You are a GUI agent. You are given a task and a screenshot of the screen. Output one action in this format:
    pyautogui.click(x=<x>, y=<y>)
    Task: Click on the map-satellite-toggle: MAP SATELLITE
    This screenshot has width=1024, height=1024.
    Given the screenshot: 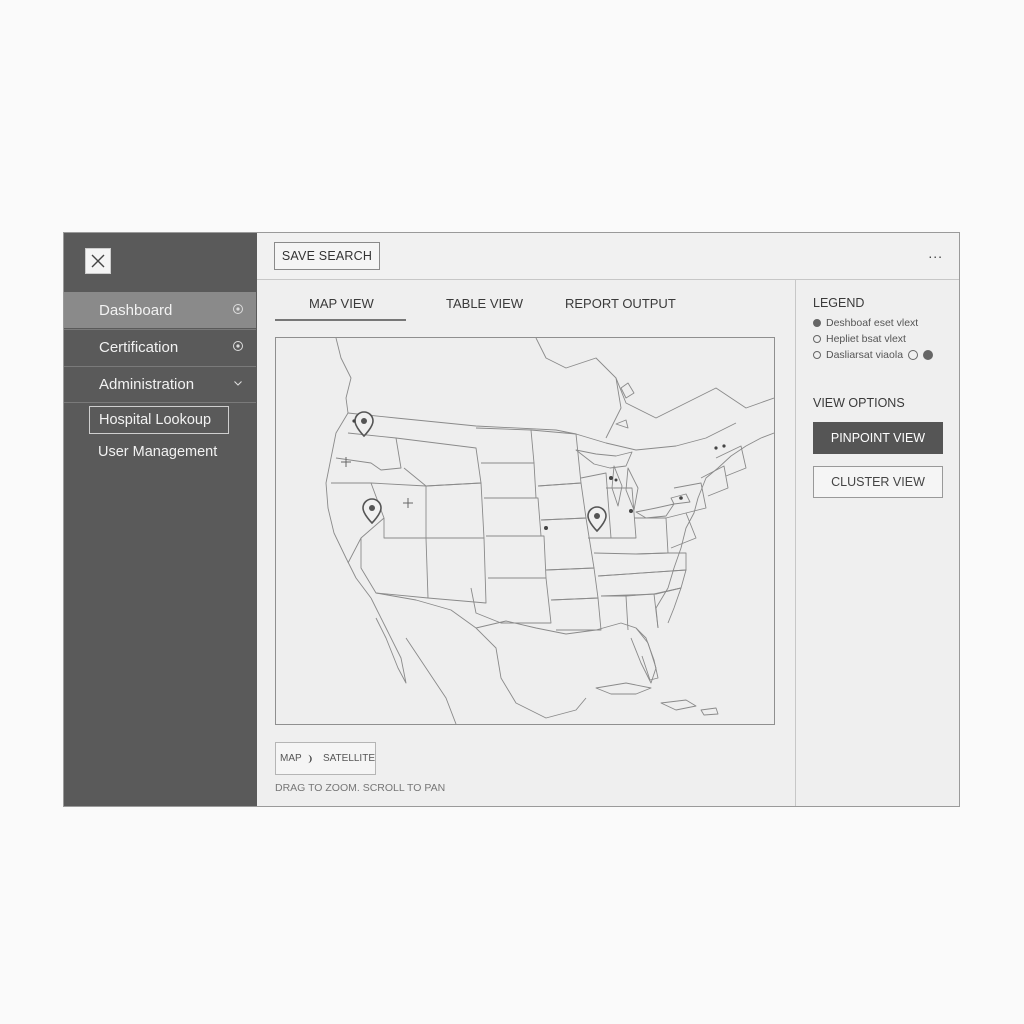 What is the action you would take?
    pyautogui.click(x=325, y=758)
    